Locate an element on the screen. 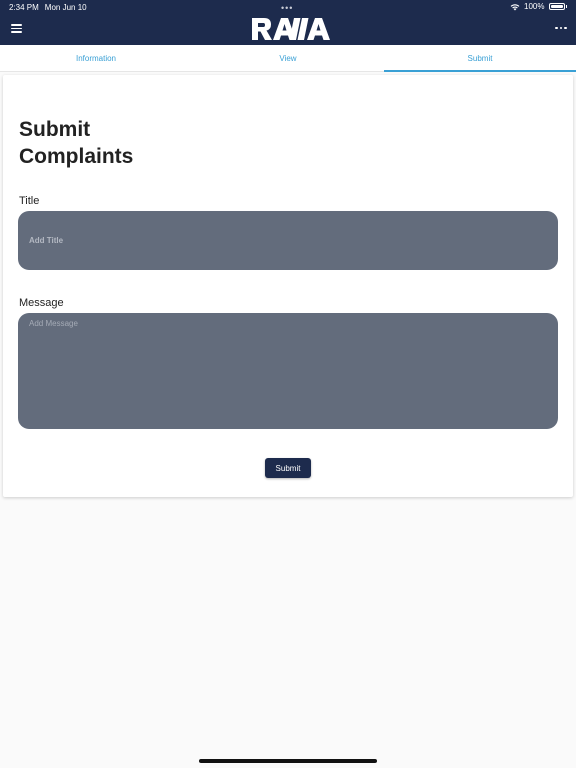 The width and height of the screenshot is (576, 768). raya-logo is located at coordinates (291, 29).